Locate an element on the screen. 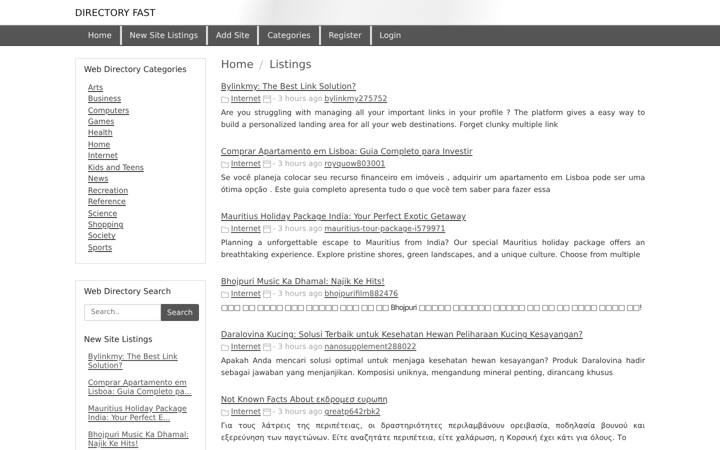  panel-heading: New Site Listings is located at coordinates (119, 339).